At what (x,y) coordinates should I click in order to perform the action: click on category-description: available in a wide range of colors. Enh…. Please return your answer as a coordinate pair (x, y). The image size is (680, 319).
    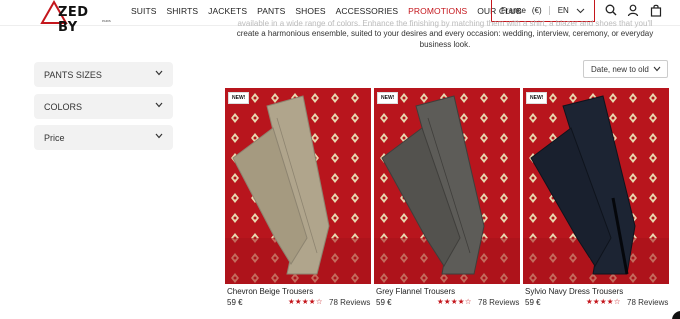
    Looking at the image, I should click on (445, 35).